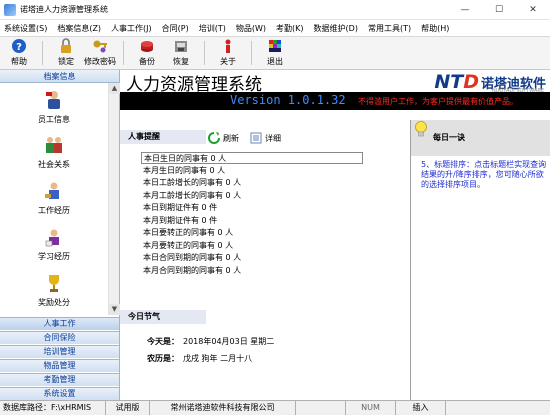  Describe the element at coordinates (465, 10) in the screenshot. I see `minimize-button: —` at that location.